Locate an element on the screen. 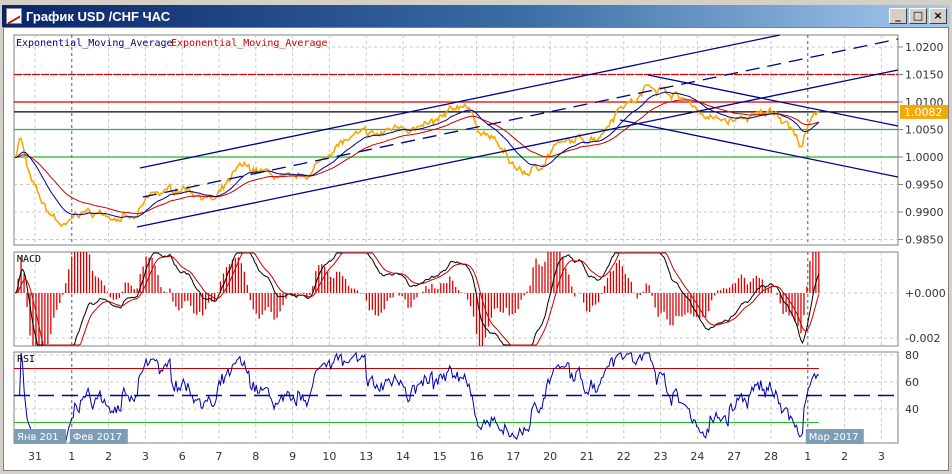 Image resolution: width=952 pixels, height=474 pixels. price-axis-label: 1.0000 is located at coordinates (924, 157).